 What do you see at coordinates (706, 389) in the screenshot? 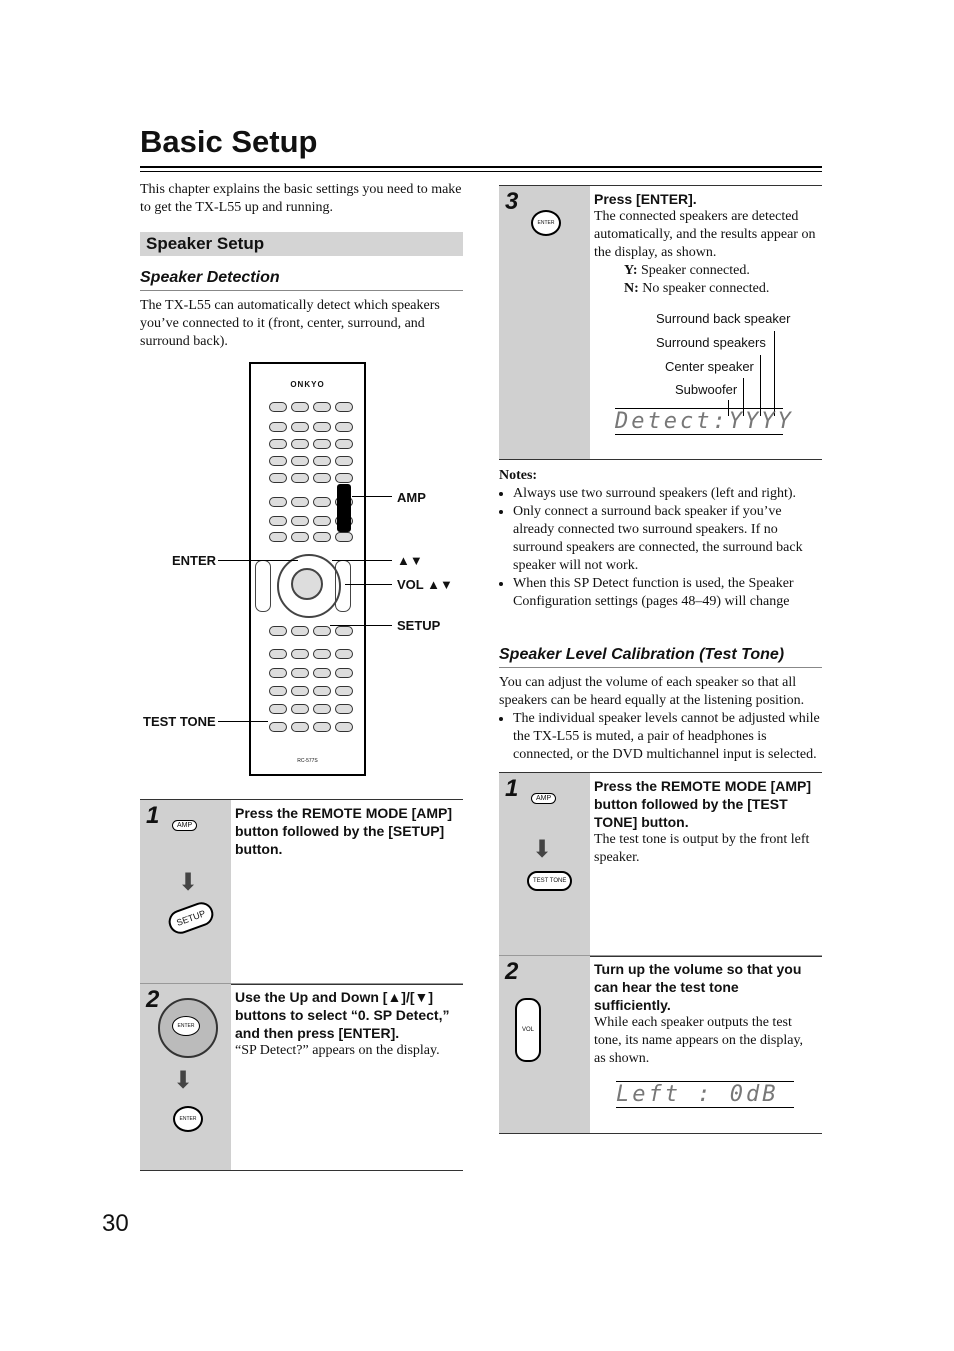
I see `label-subwoofer: Subwoofer` at bounding box center [706, 389].